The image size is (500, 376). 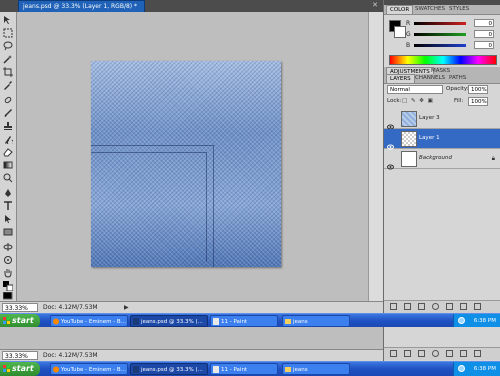 I want to click on doc-size-info: Doc: 4.12M/7.53M, so click(x=70, y=355).